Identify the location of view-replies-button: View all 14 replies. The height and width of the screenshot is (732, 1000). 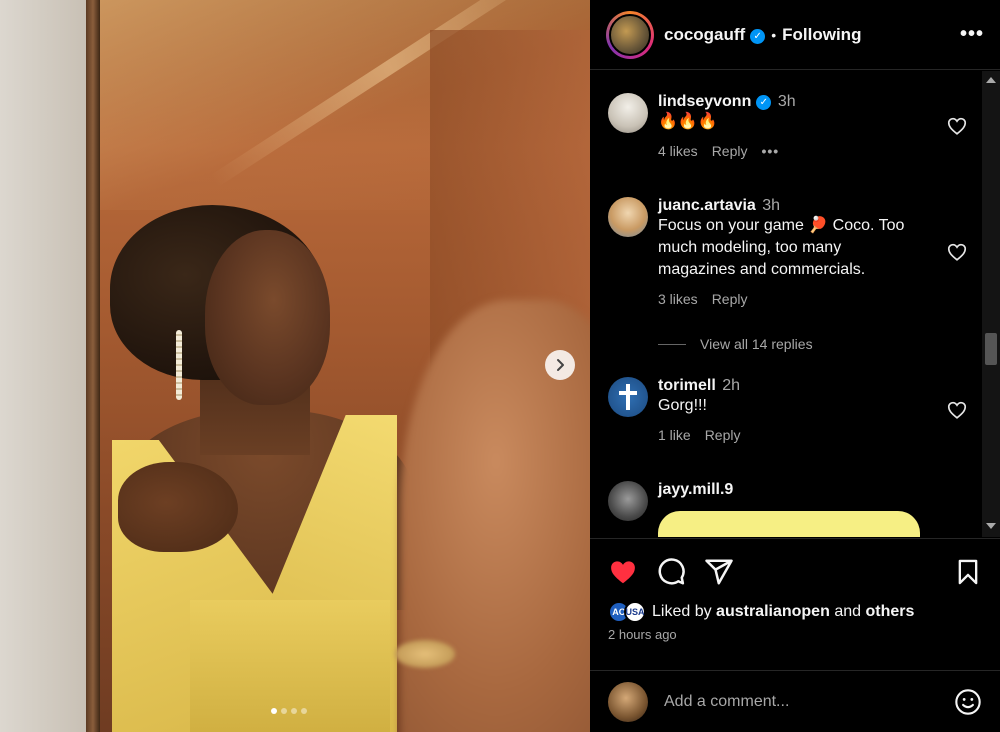
(735, 344).